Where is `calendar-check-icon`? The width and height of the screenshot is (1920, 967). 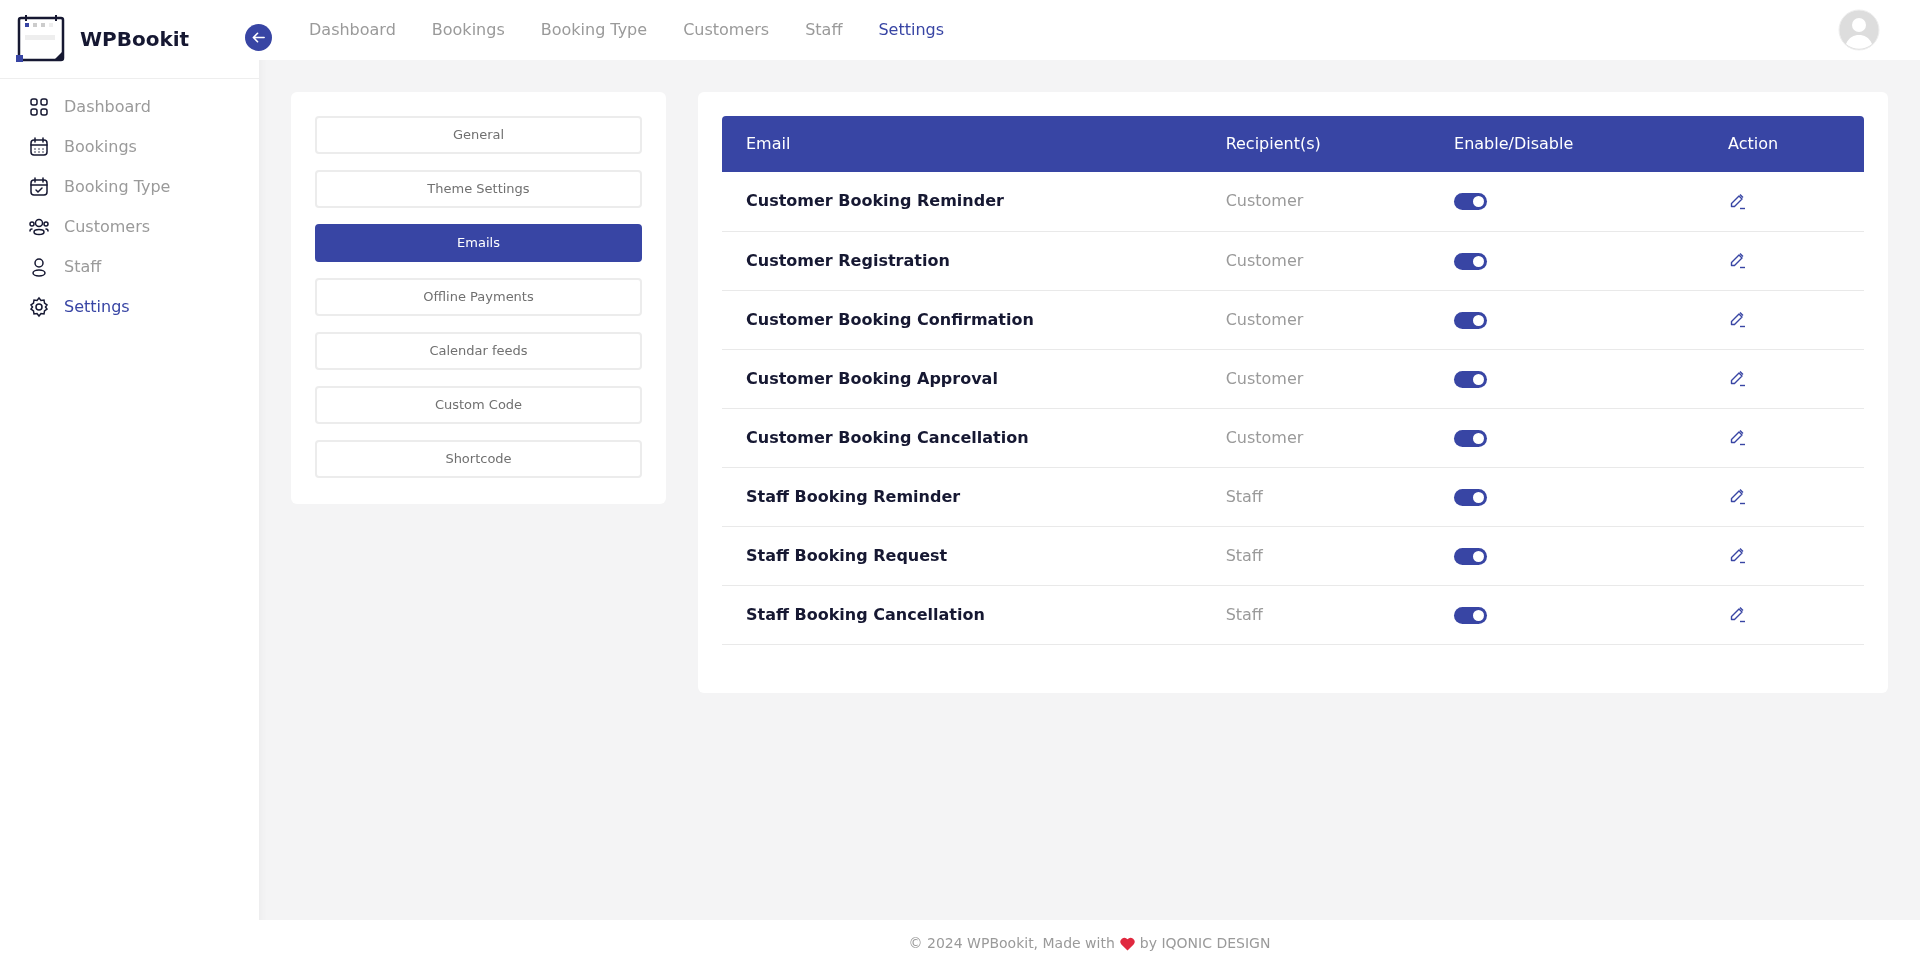 calendar-check-icon is located at coordinates (39, 187).